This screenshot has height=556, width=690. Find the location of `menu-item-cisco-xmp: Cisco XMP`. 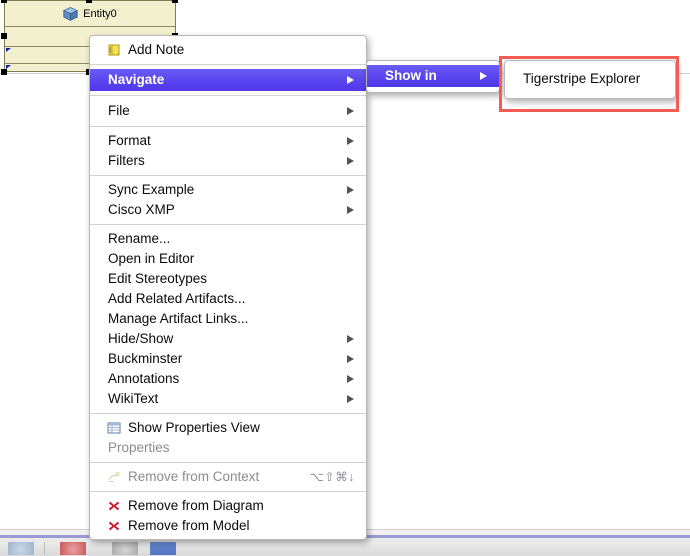

menu-item-cisco-xmp: Cisco XMP is located at coordinates (228, 210).